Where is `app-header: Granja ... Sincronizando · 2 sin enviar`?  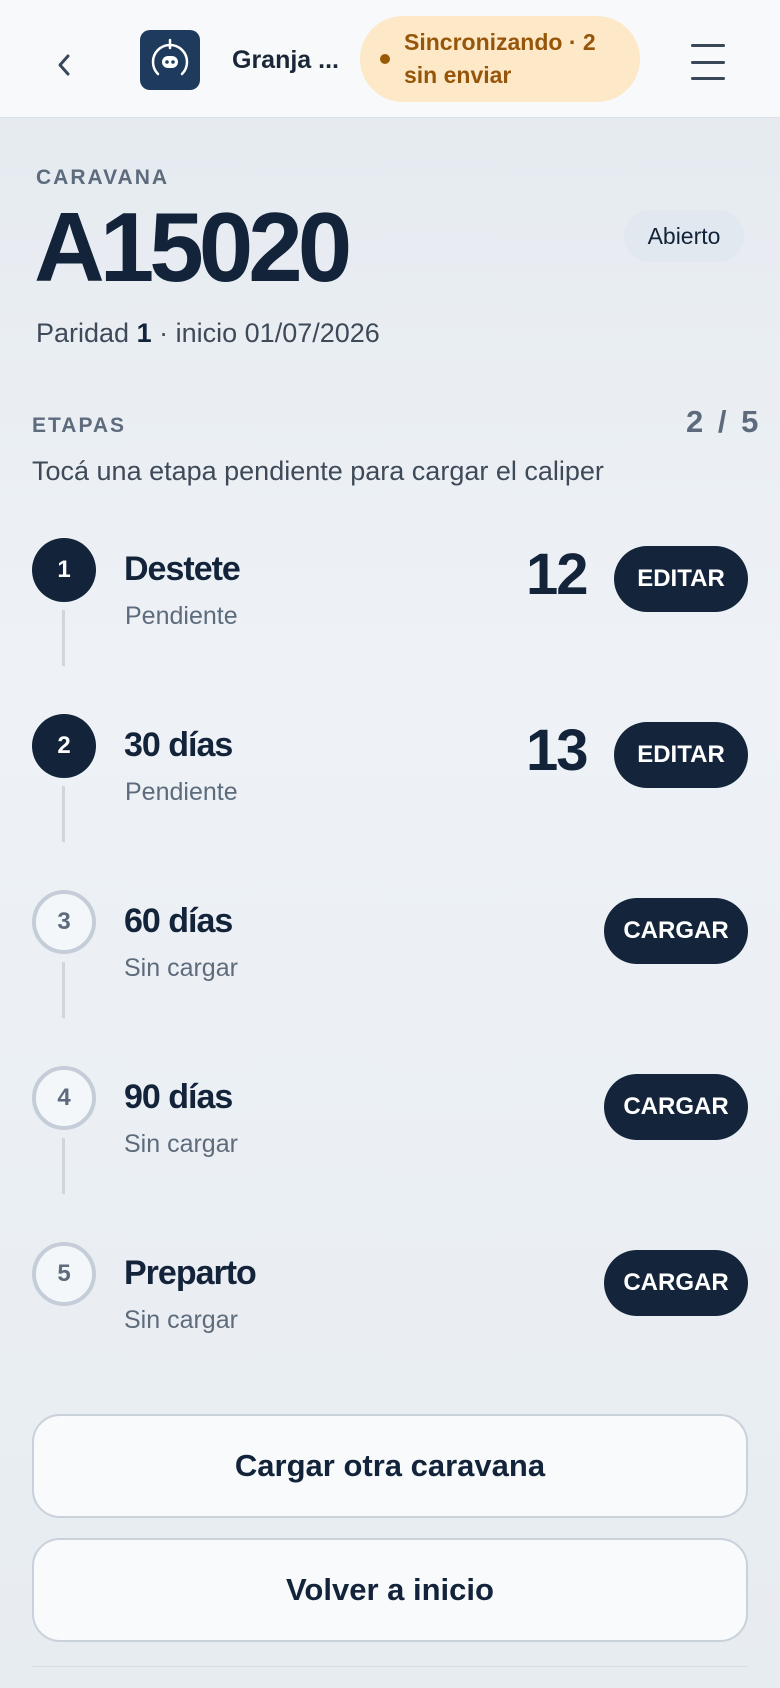
app-header: Granja ... Sincronizando · 2 sin enviar is located at coordinates (390, 59).